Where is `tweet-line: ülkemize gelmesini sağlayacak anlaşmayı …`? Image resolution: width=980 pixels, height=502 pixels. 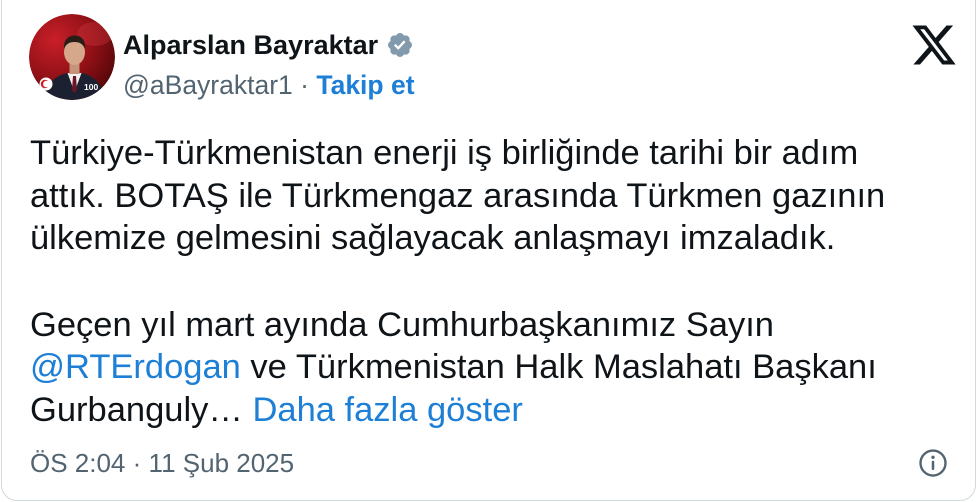 tweet-line: ülkemize gelmesini sağlayacak anlaşmayı … is located at coordinates (433, 238).